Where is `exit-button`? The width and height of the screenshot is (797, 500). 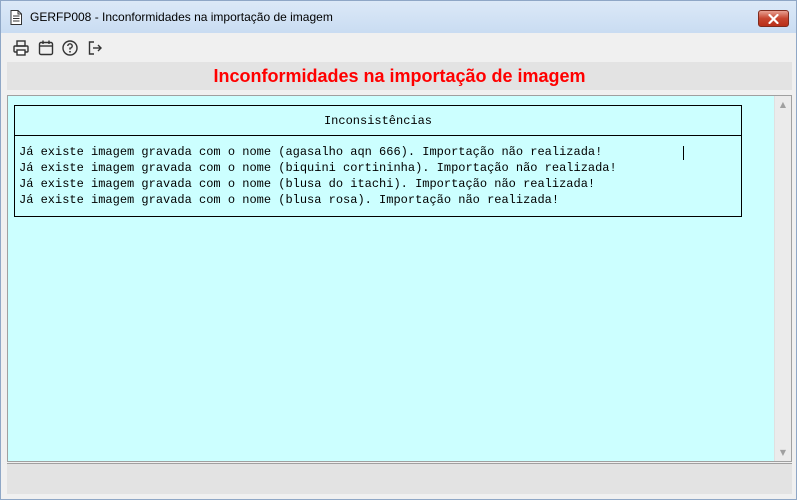 exit-button is located at coordinates (95, 48).